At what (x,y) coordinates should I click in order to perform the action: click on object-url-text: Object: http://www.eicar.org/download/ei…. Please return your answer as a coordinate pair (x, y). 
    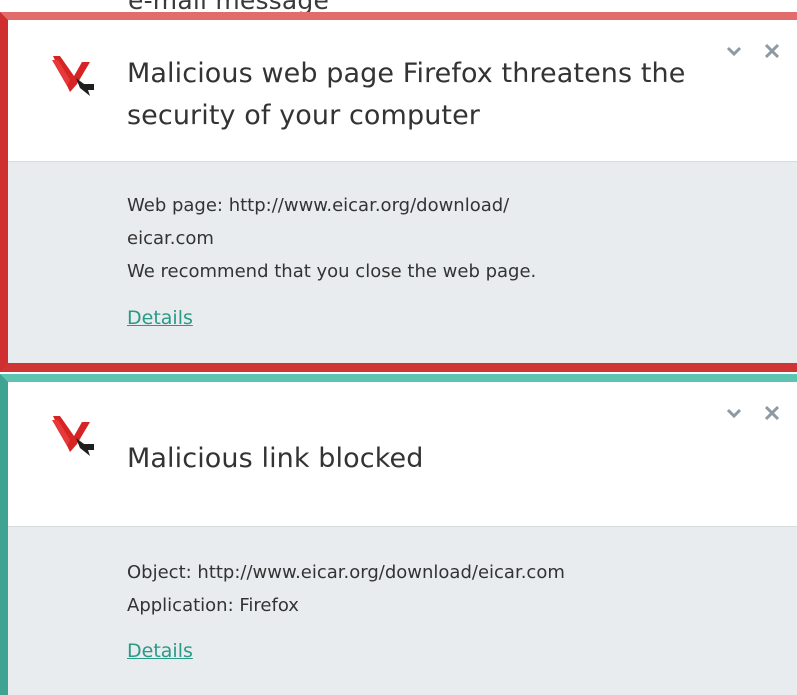
    Looking at the image, I should click on (346, 572).